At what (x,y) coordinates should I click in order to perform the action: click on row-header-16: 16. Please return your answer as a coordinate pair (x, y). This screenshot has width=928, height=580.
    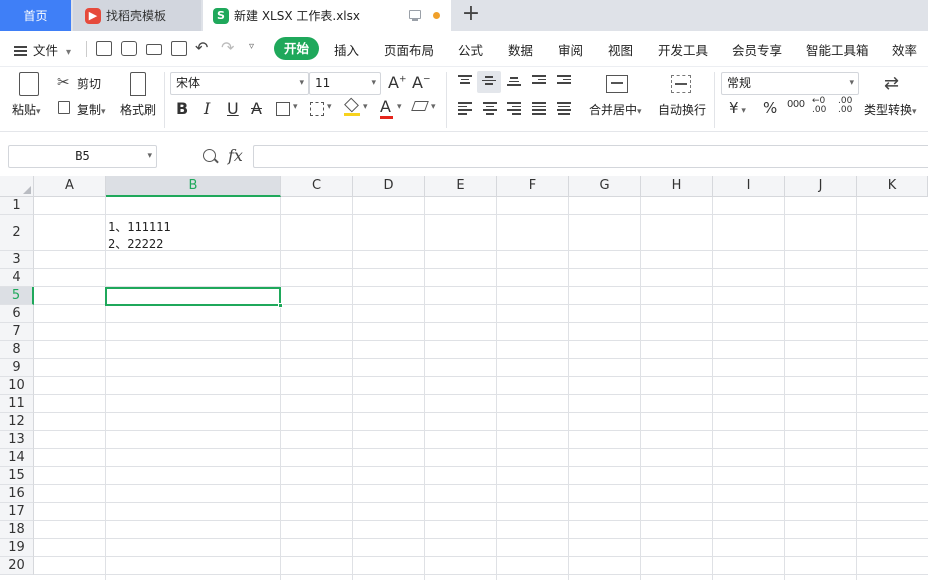
    Looking at the image, I should click on (17, 494).